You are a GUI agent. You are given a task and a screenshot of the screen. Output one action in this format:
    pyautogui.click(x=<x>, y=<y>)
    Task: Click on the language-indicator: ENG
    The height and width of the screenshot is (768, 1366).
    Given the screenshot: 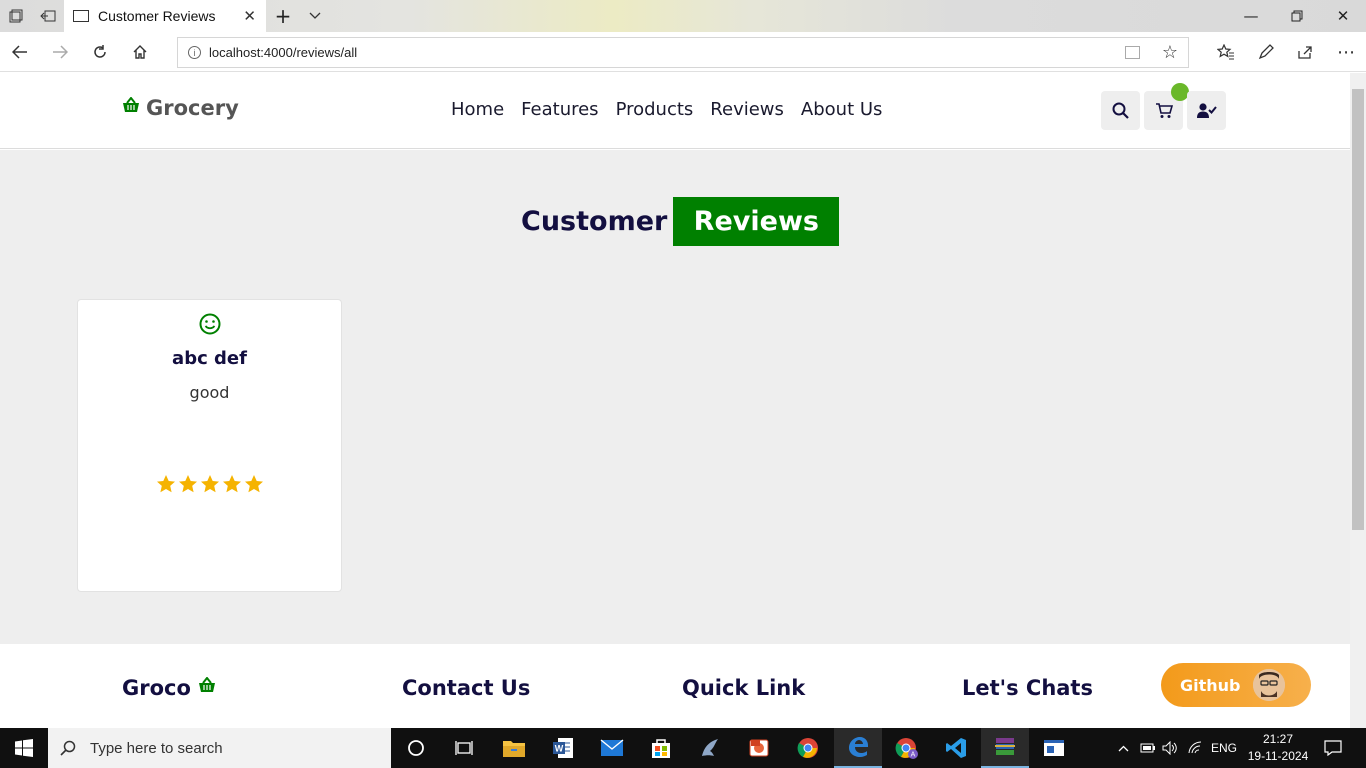 What is the action you would take?
    pyautogui.click(x=1224, y=748)
    